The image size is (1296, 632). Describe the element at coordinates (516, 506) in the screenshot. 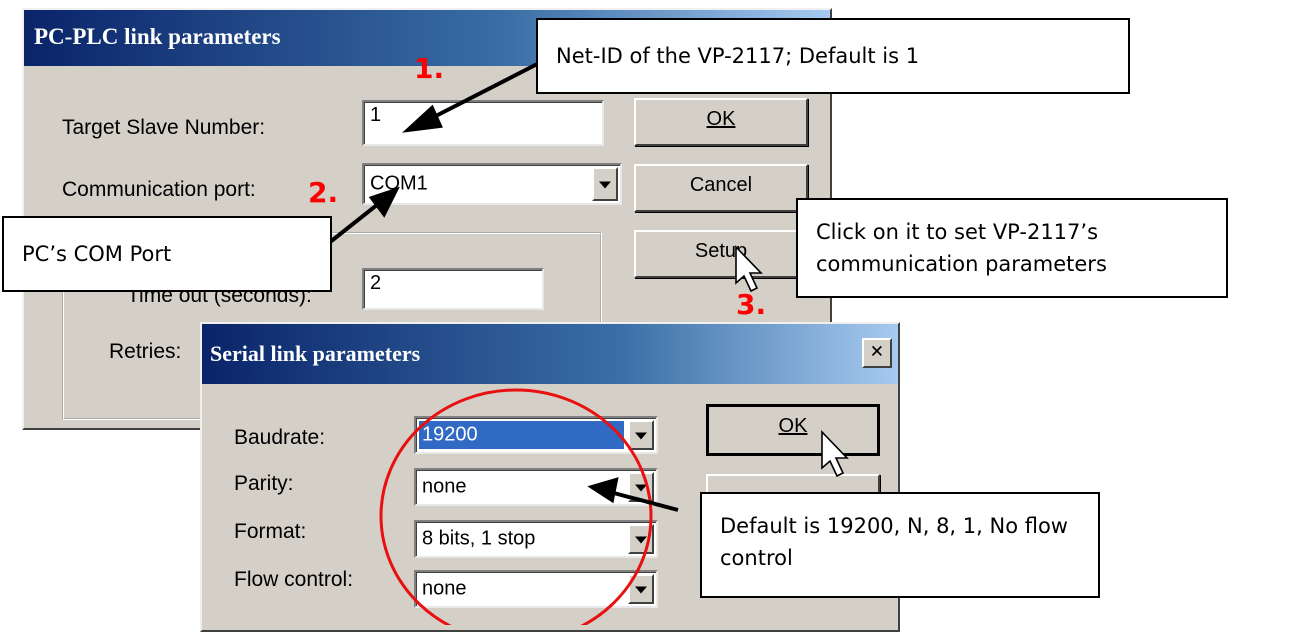

I see `highlight-circle` at that location.